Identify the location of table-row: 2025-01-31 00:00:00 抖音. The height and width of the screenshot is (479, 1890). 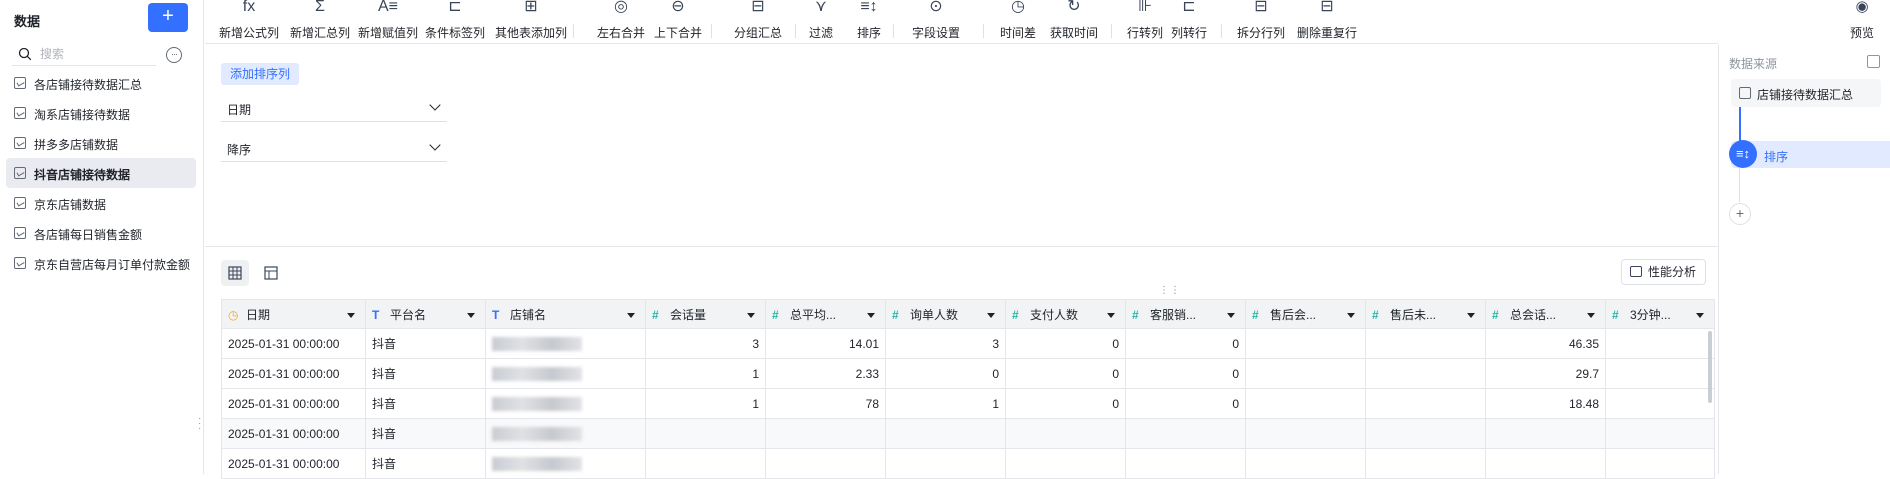
(968, 463).